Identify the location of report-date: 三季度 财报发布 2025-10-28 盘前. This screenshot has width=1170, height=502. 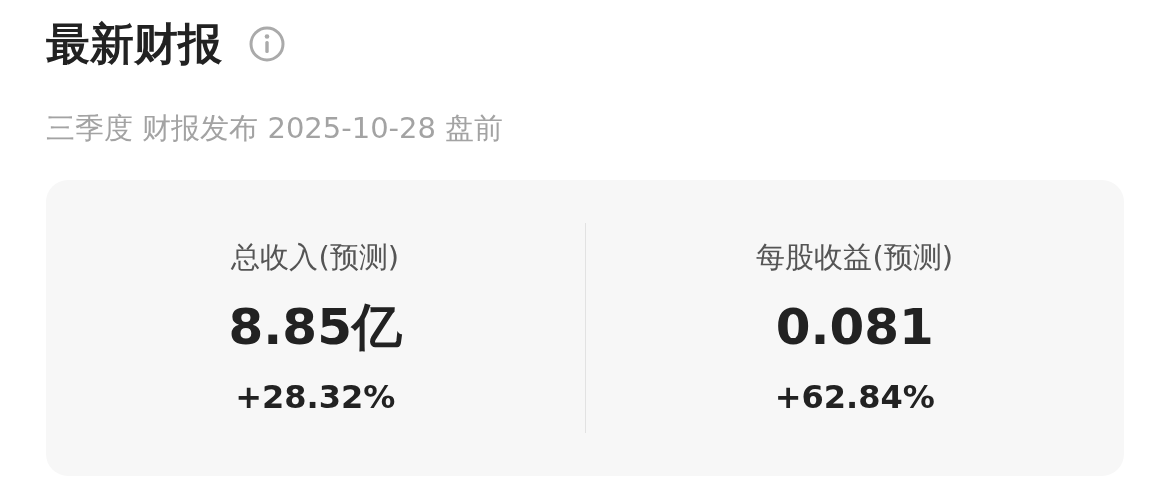
(275, 128).